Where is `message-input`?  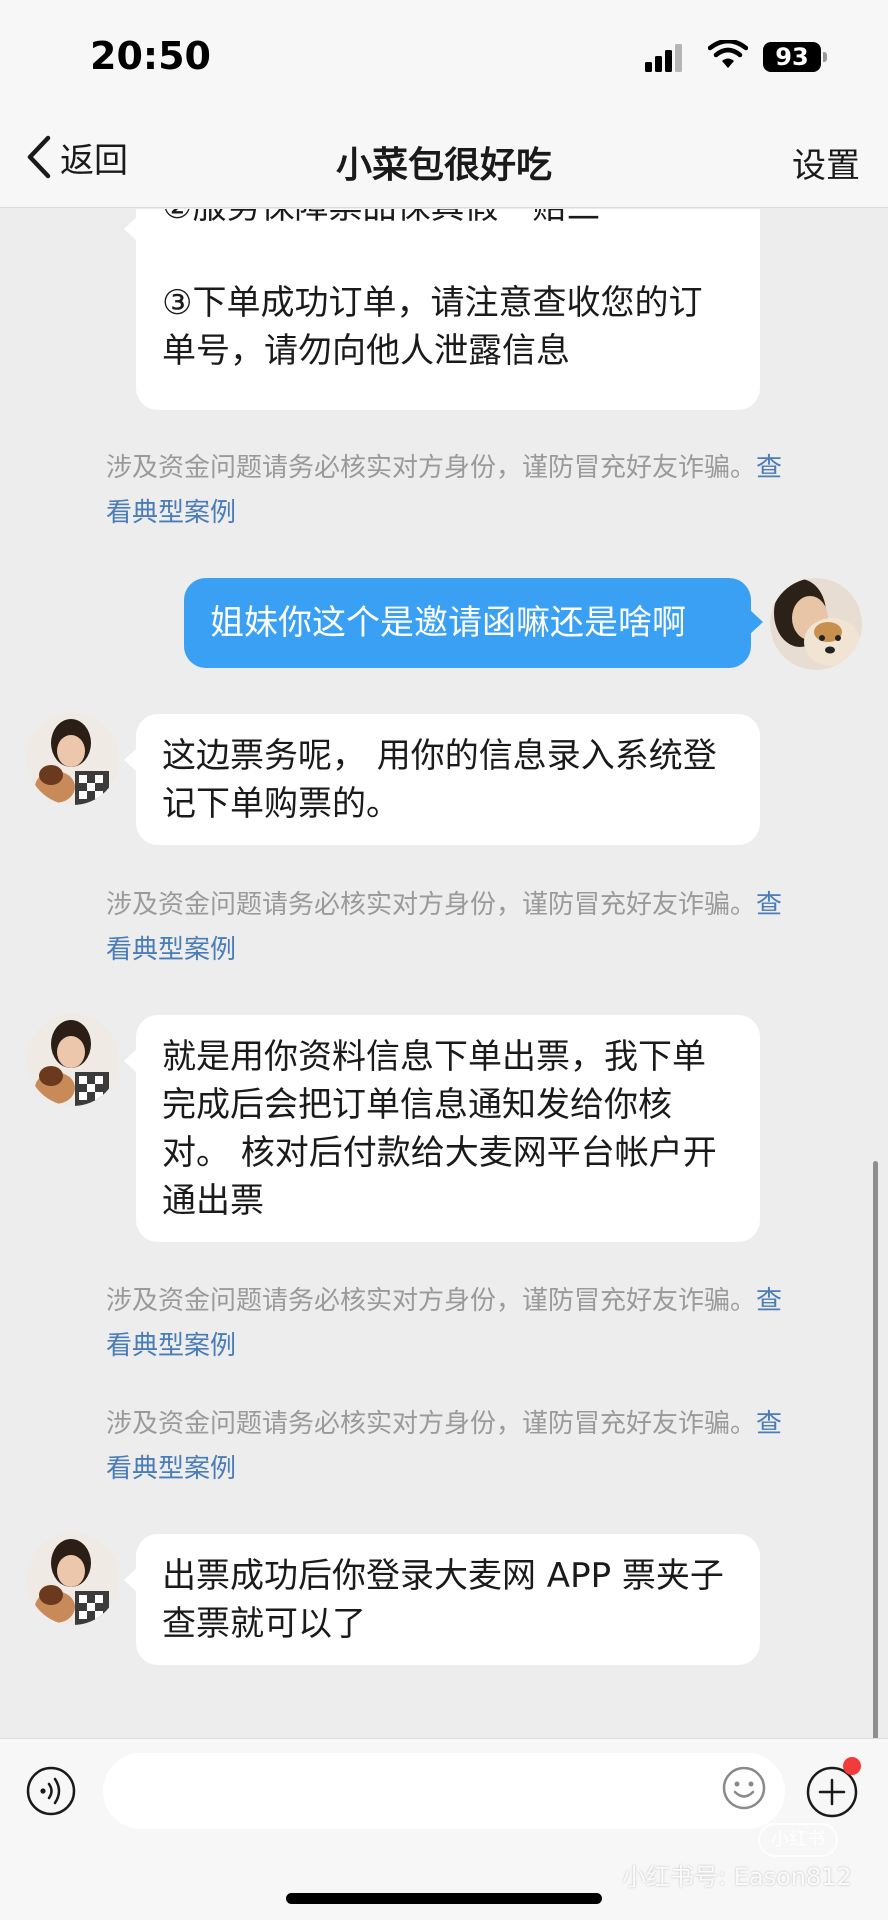
message-input is located at coordinates (444, 1791).